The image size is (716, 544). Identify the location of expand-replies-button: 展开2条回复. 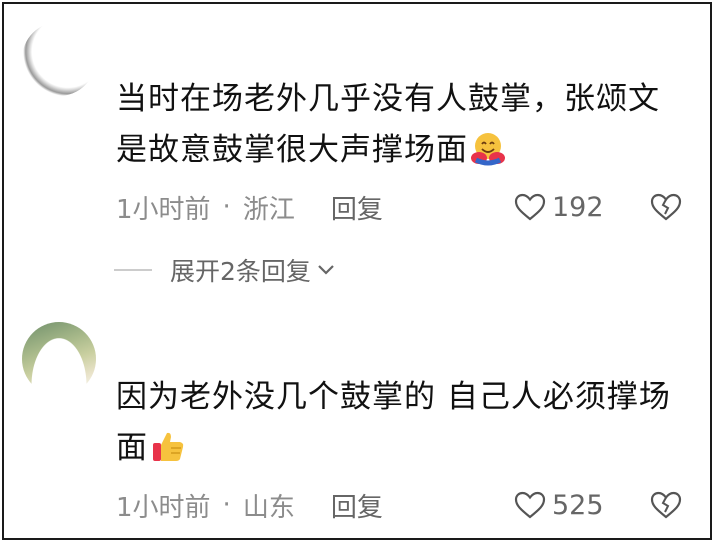
(224, 270).